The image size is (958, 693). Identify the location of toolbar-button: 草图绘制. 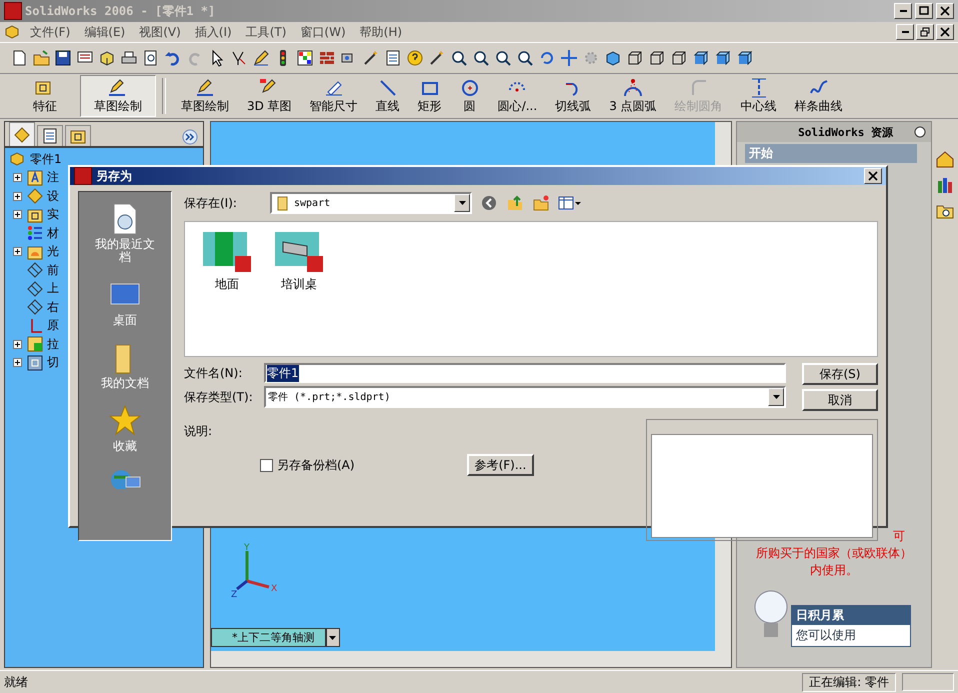
(205, 96).